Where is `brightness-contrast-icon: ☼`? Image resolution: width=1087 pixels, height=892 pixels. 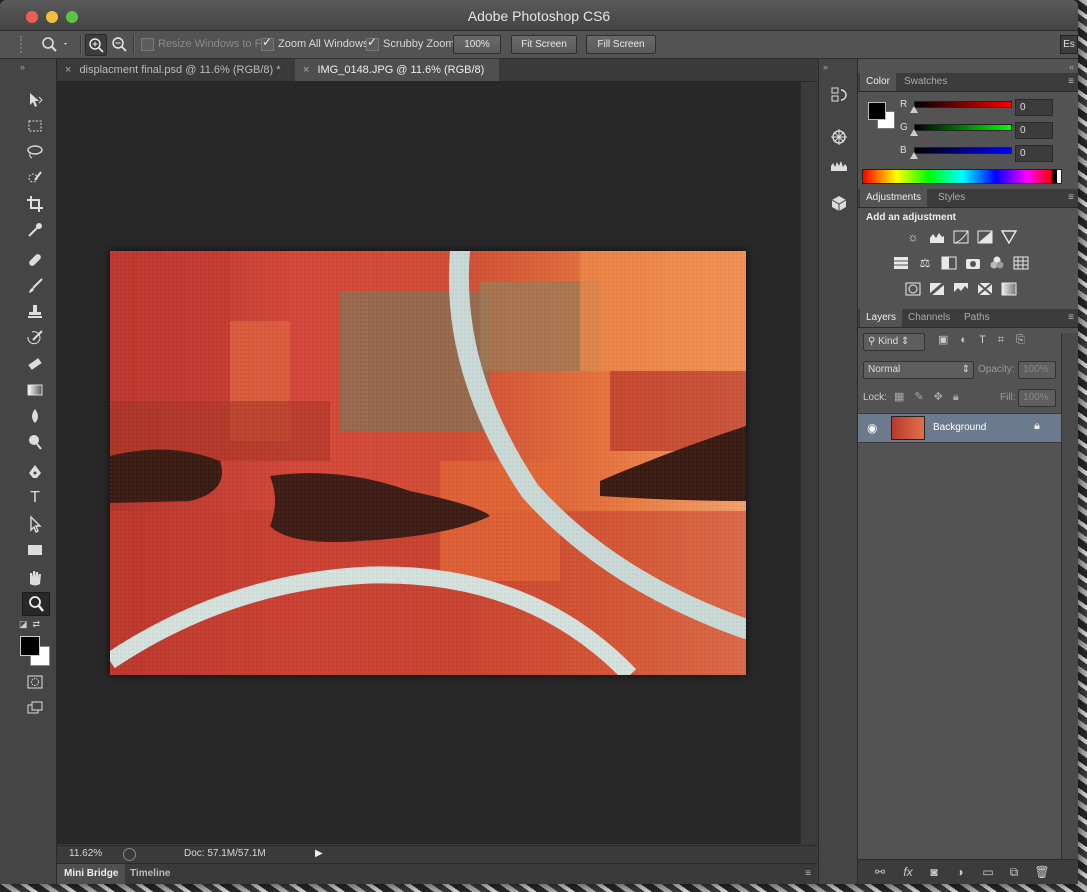 brightness-contrast-icon: ☼ is located at coordinates (913, 237).